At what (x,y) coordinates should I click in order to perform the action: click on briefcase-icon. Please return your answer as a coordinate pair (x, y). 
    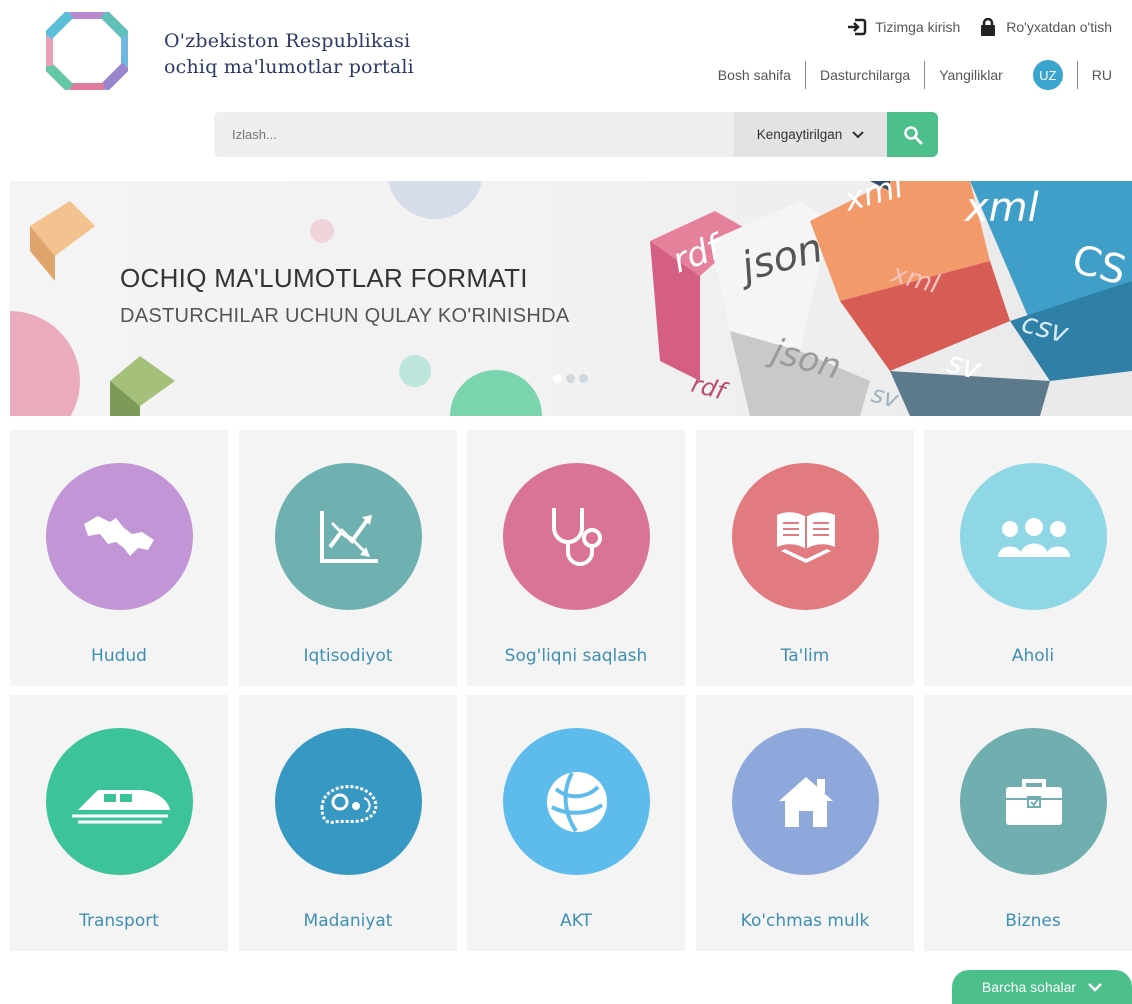
    Looking at the image, I should click on (1033, 801).